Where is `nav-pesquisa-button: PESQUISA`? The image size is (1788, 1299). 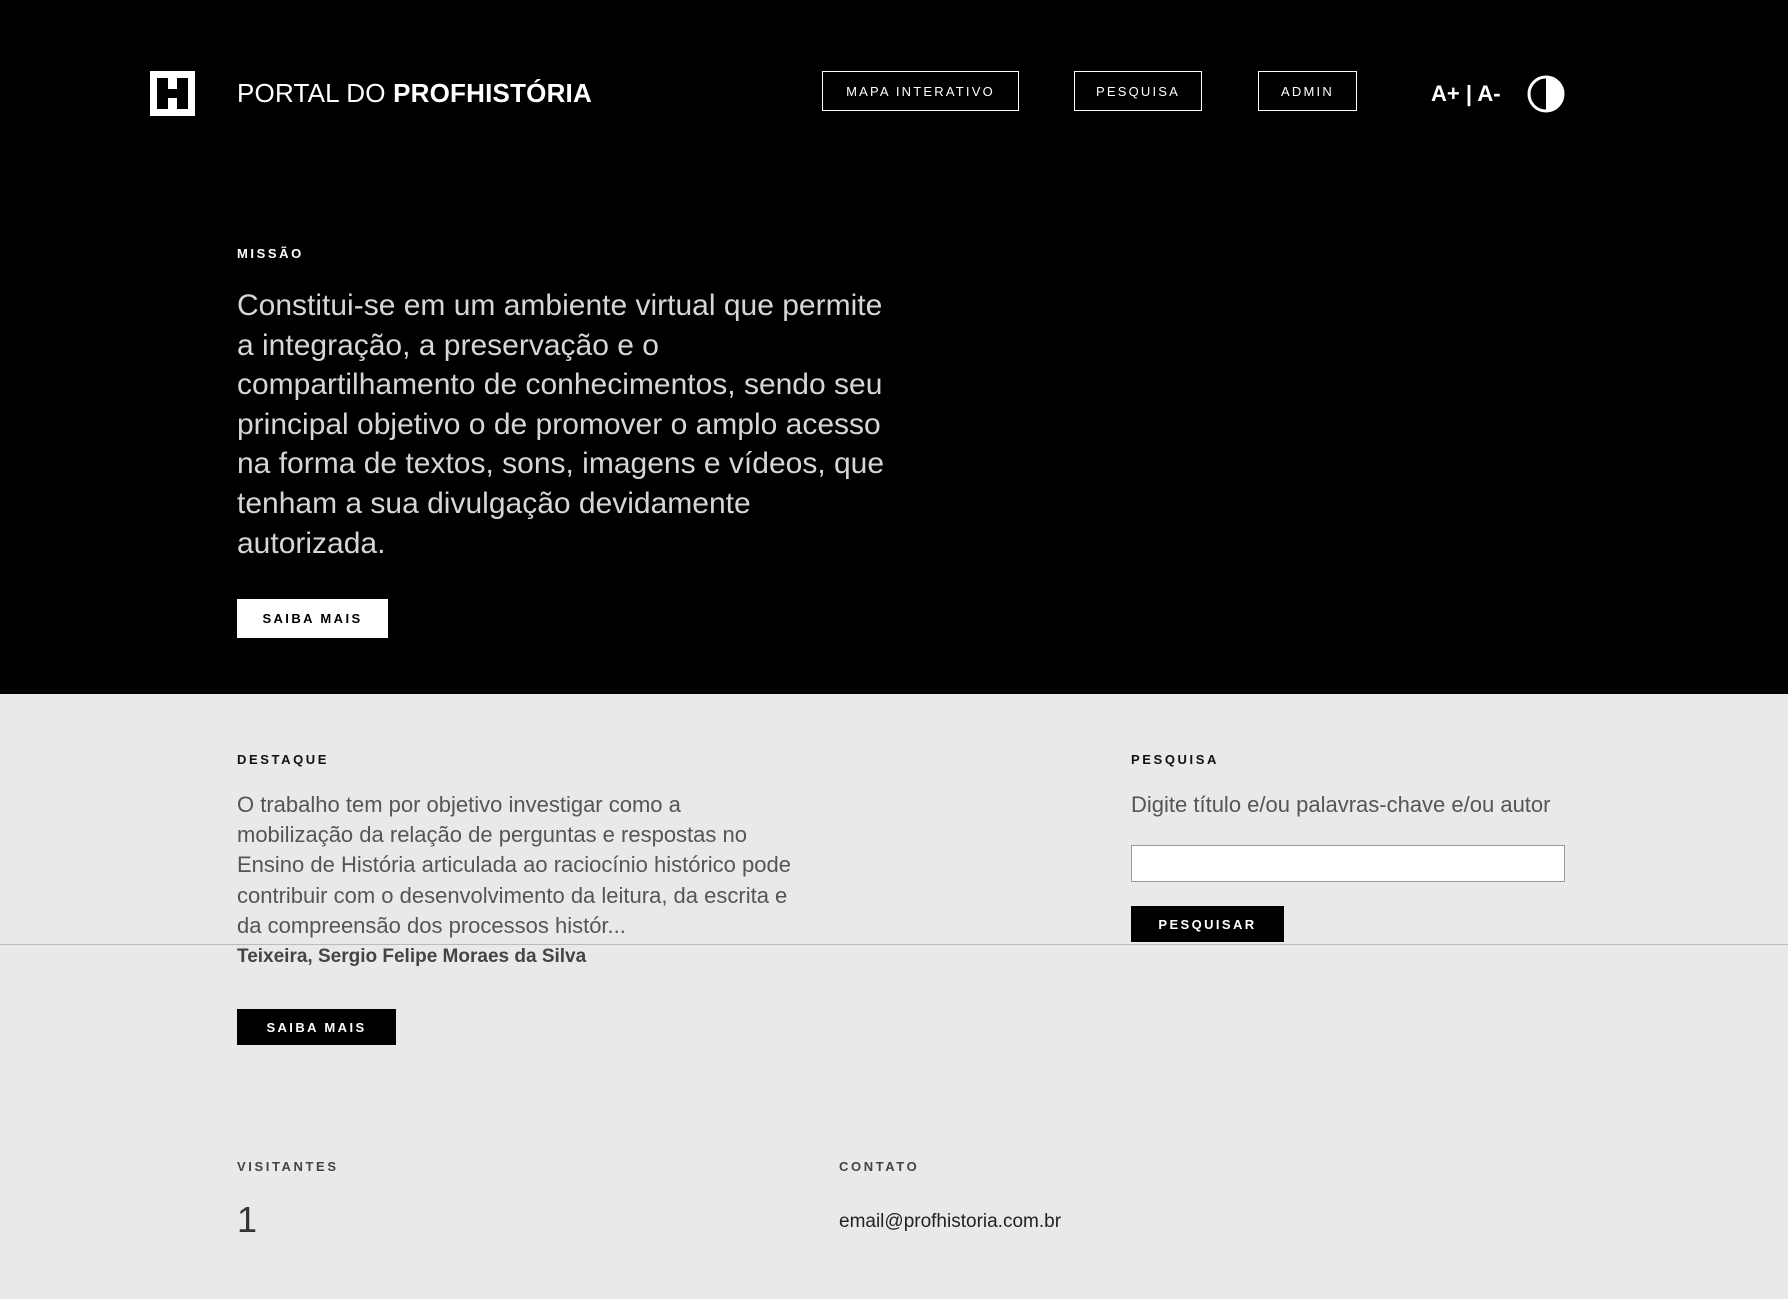 nav-pesquisa-button: PESQUISA is located at coordinates (1138, 91).